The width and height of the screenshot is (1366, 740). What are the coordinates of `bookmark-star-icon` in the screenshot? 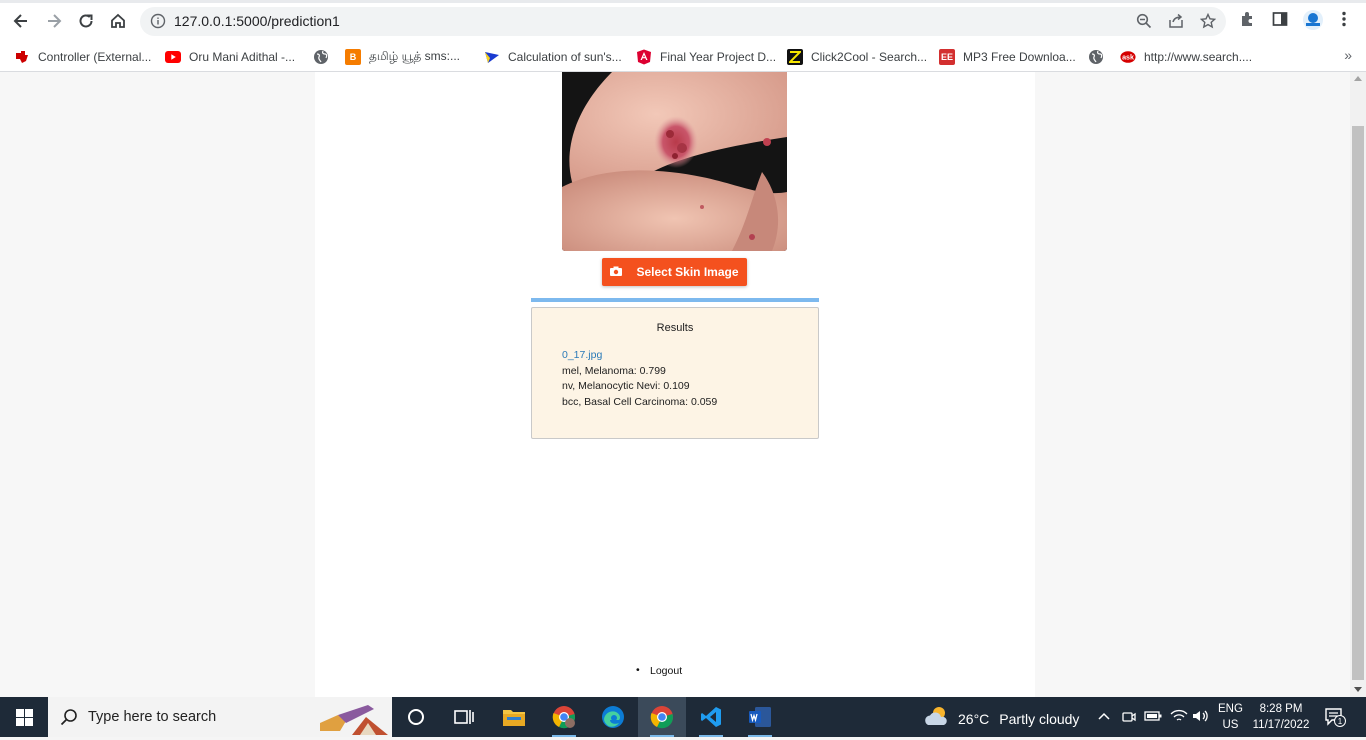 It's located at (1208, 23).